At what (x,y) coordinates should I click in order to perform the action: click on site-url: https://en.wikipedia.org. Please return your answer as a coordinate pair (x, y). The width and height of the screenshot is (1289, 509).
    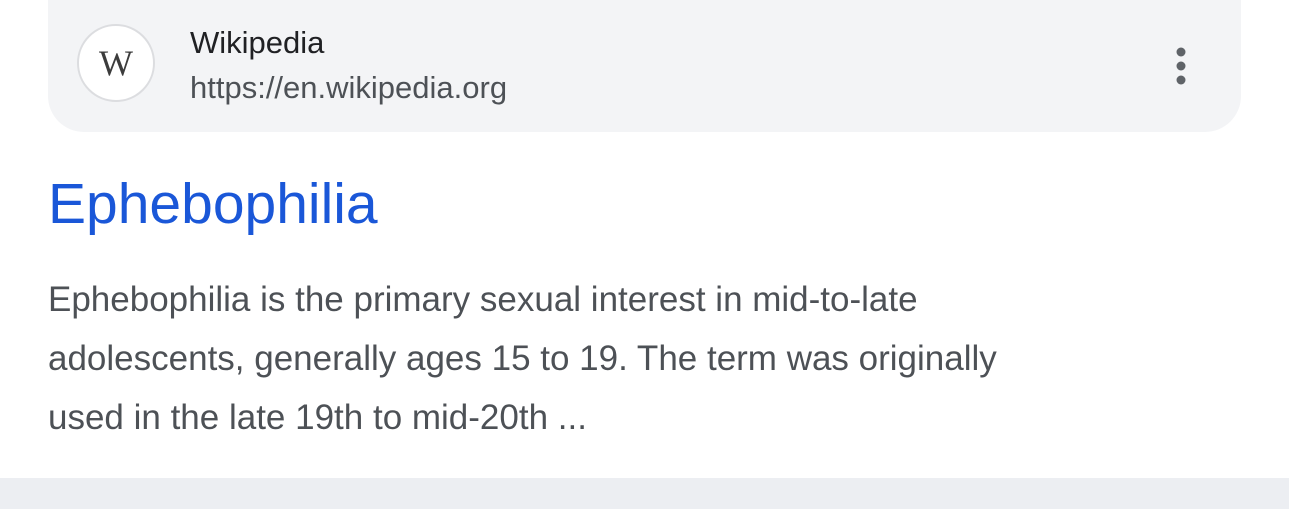
    Looking at the image, I should click on (349, 87).